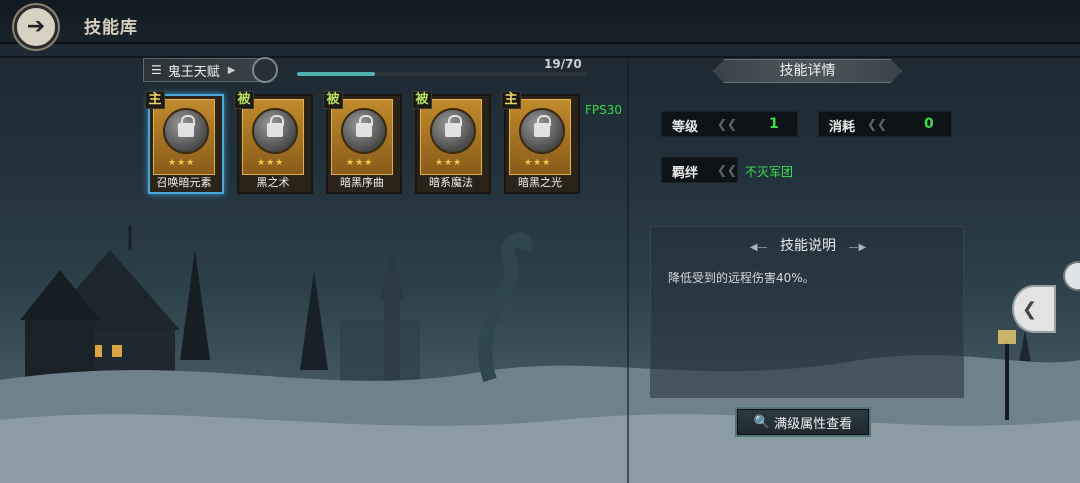 This screenshot has width=1080, height=483. I want to click on fps-counter: FPS30, so click(604, 110).